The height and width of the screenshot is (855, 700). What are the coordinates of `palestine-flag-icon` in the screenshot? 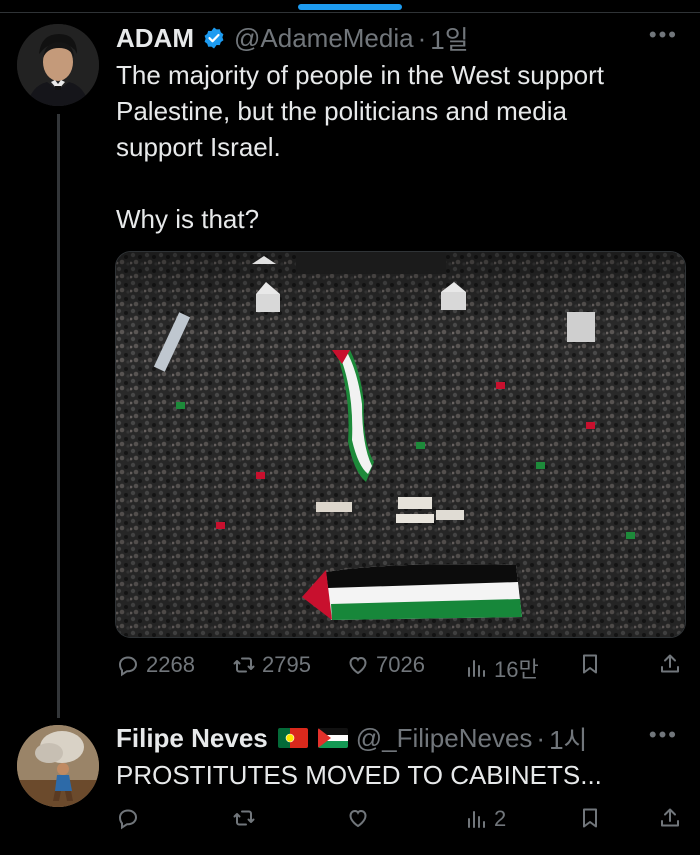 It's located at (332, 738).